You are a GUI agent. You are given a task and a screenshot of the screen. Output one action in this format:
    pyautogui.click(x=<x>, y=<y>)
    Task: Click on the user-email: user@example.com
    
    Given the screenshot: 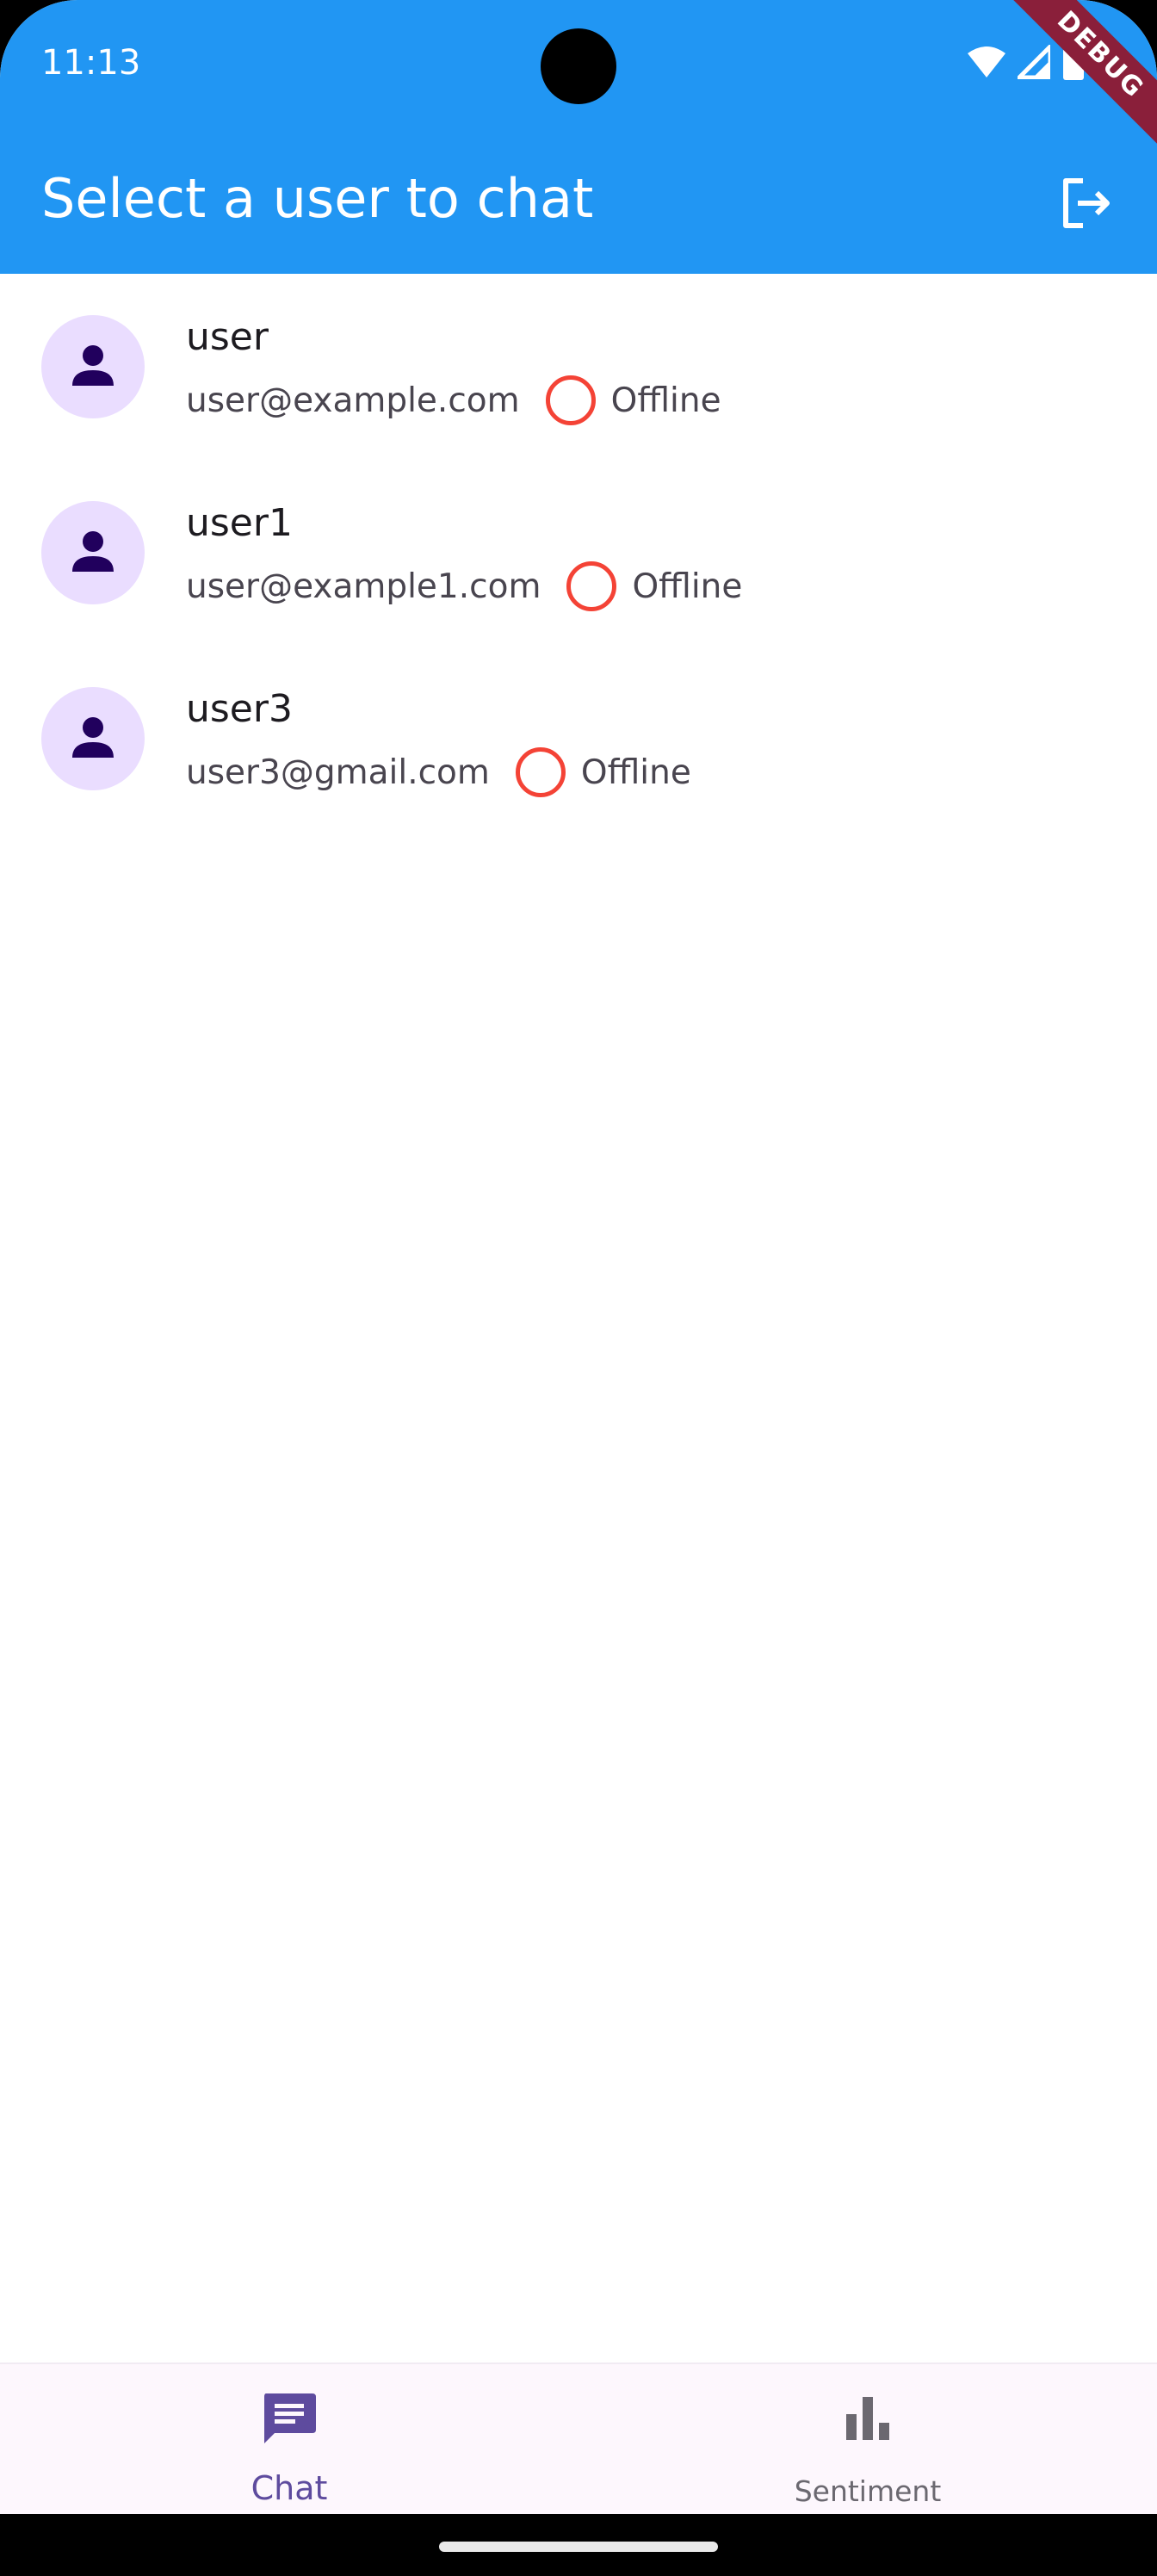 What is the action you would take?
    pyautogui.click(x=353, y=400)
    